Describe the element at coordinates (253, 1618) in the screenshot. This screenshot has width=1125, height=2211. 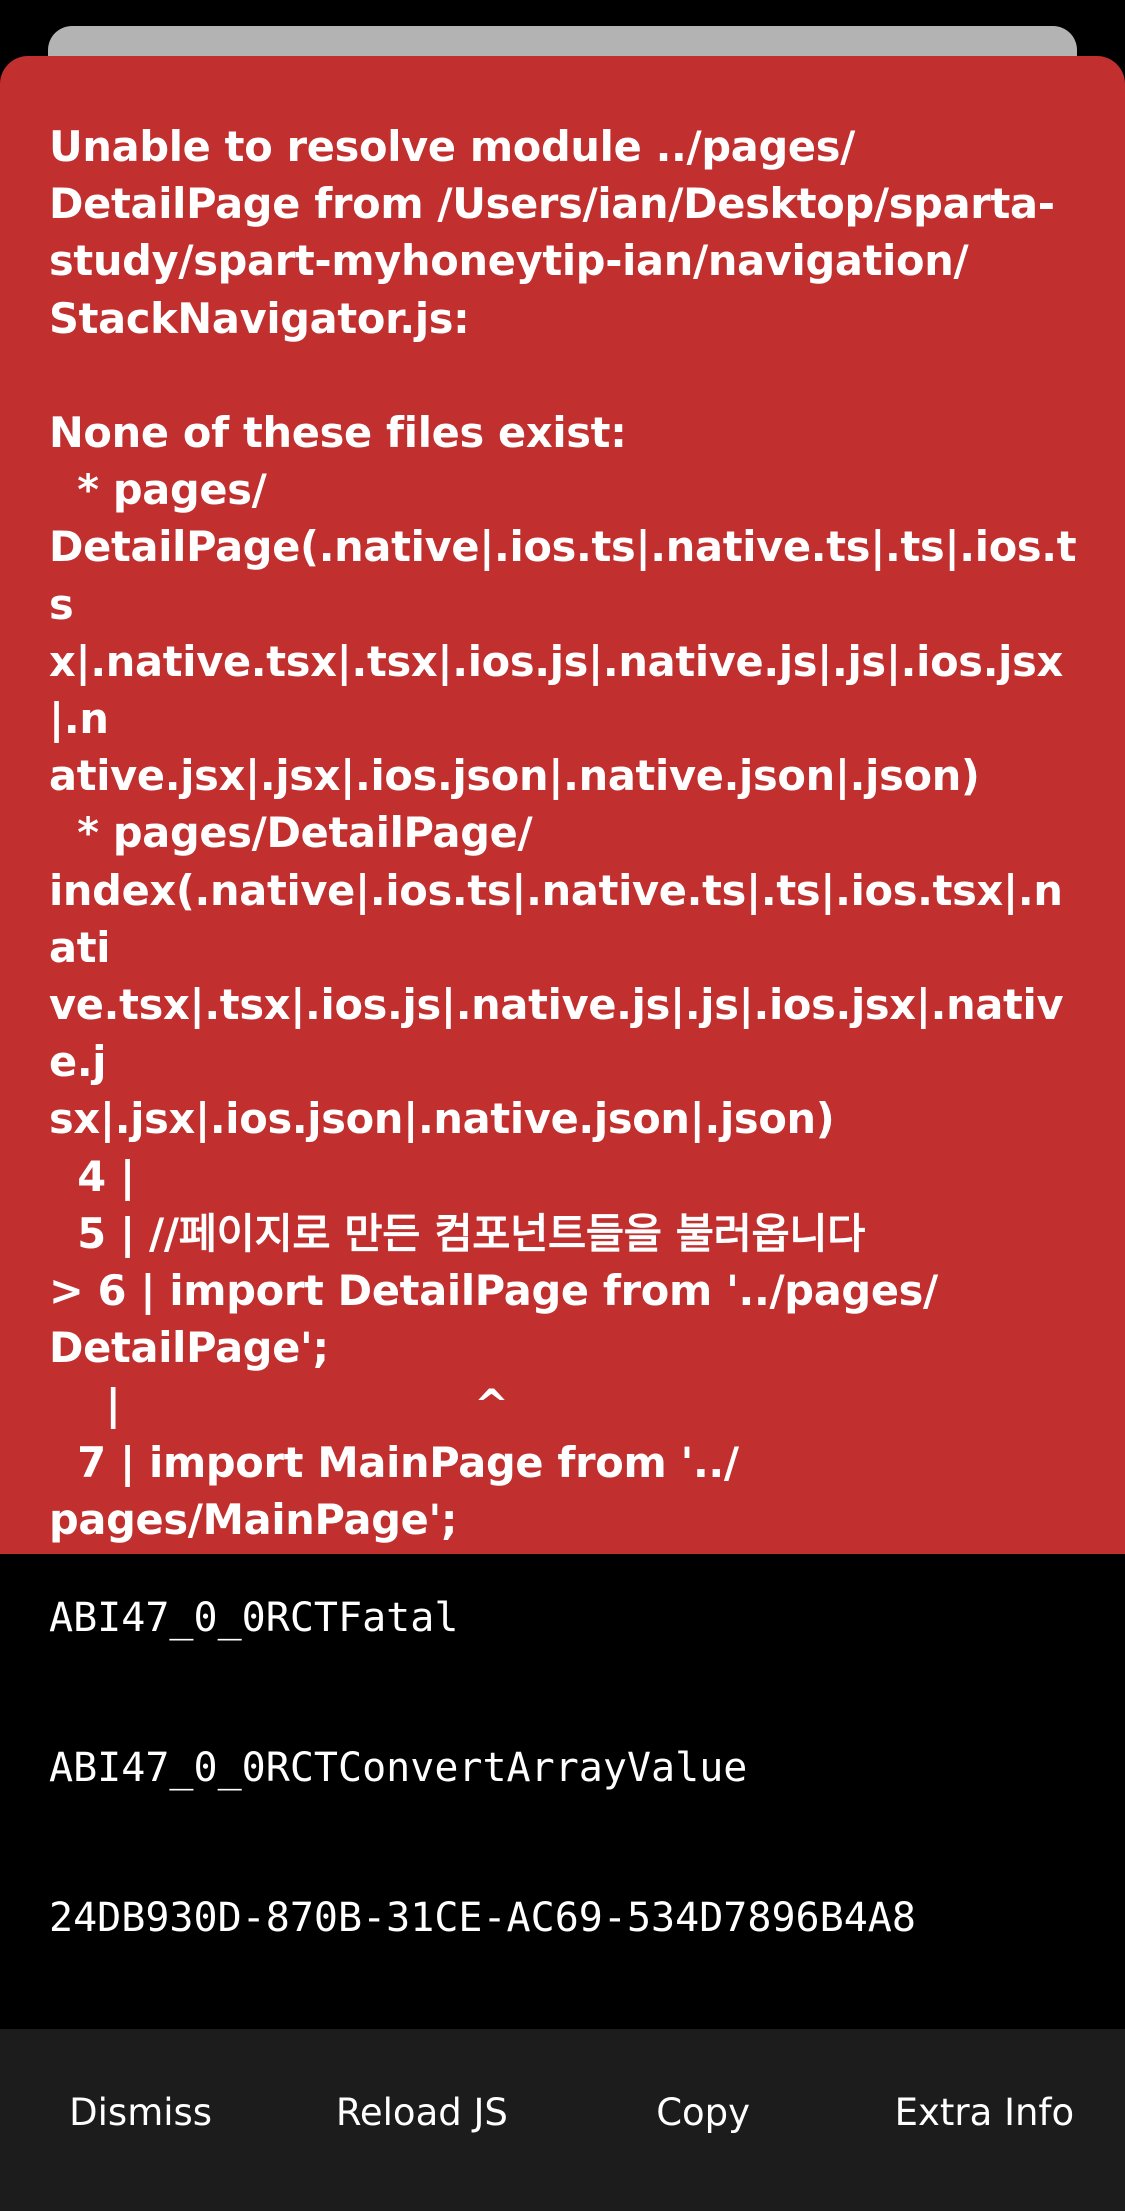
I see `stack-frame: ABI47_0_0RCTFatal` at that location.